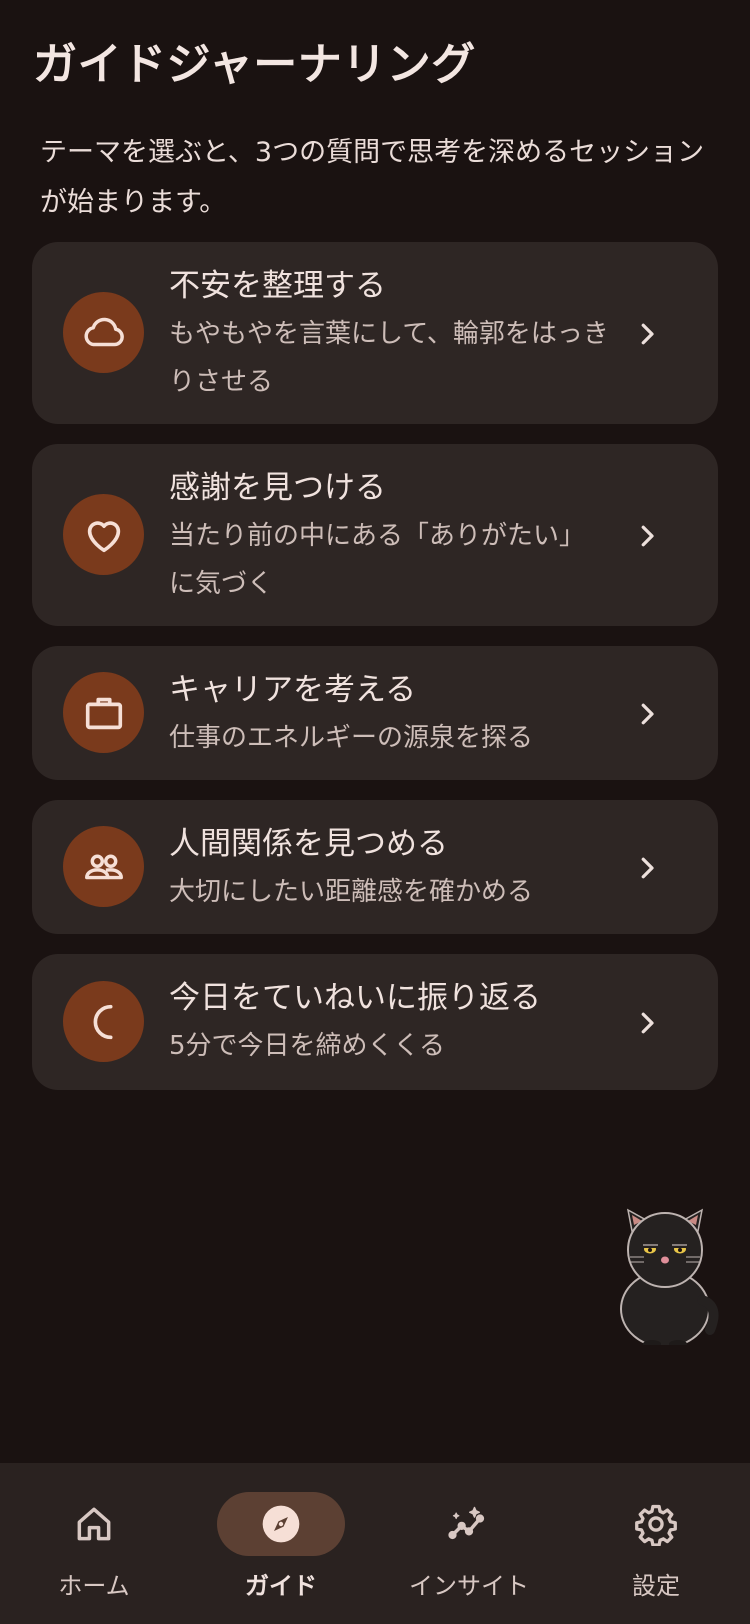 This screenshot has height=1624, width=750. I want to click on nav-label: 設定, so click(656, 1586).